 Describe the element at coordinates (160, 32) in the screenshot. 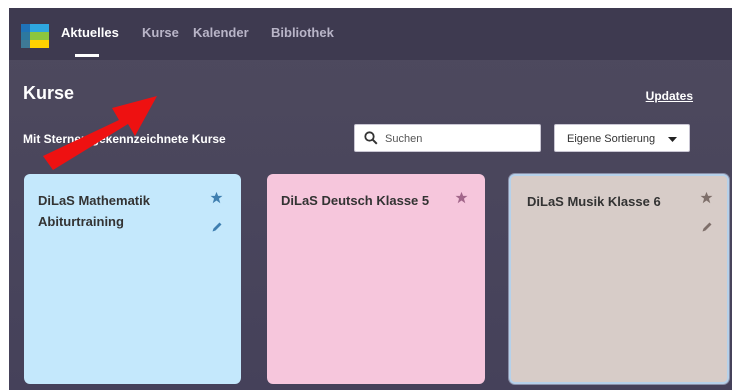

I see `nav-item-kurse: Kurse` at that location.